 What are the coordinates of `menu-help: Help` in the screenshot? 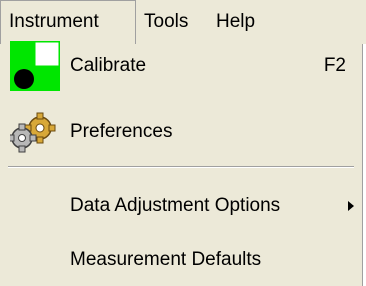 It's located at (240, 22).